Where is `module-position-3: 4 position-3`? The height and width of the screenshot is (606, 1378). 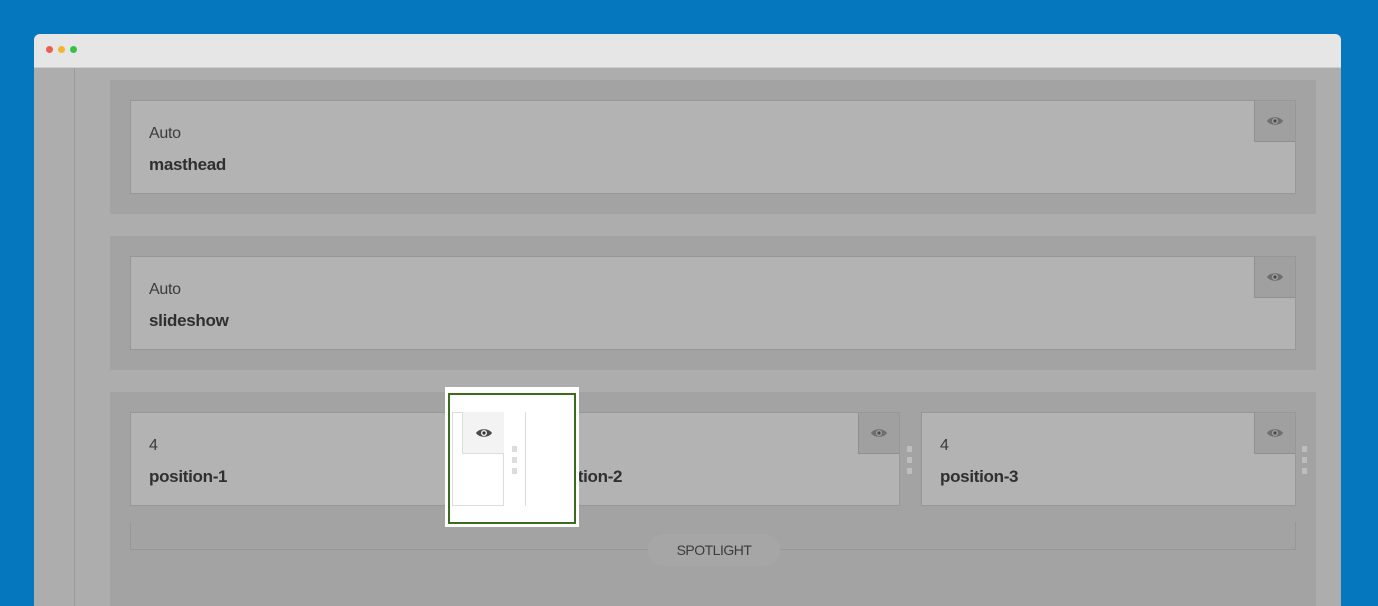
module-position-3: 4 position-3 is located at coordinates (1108, 459).